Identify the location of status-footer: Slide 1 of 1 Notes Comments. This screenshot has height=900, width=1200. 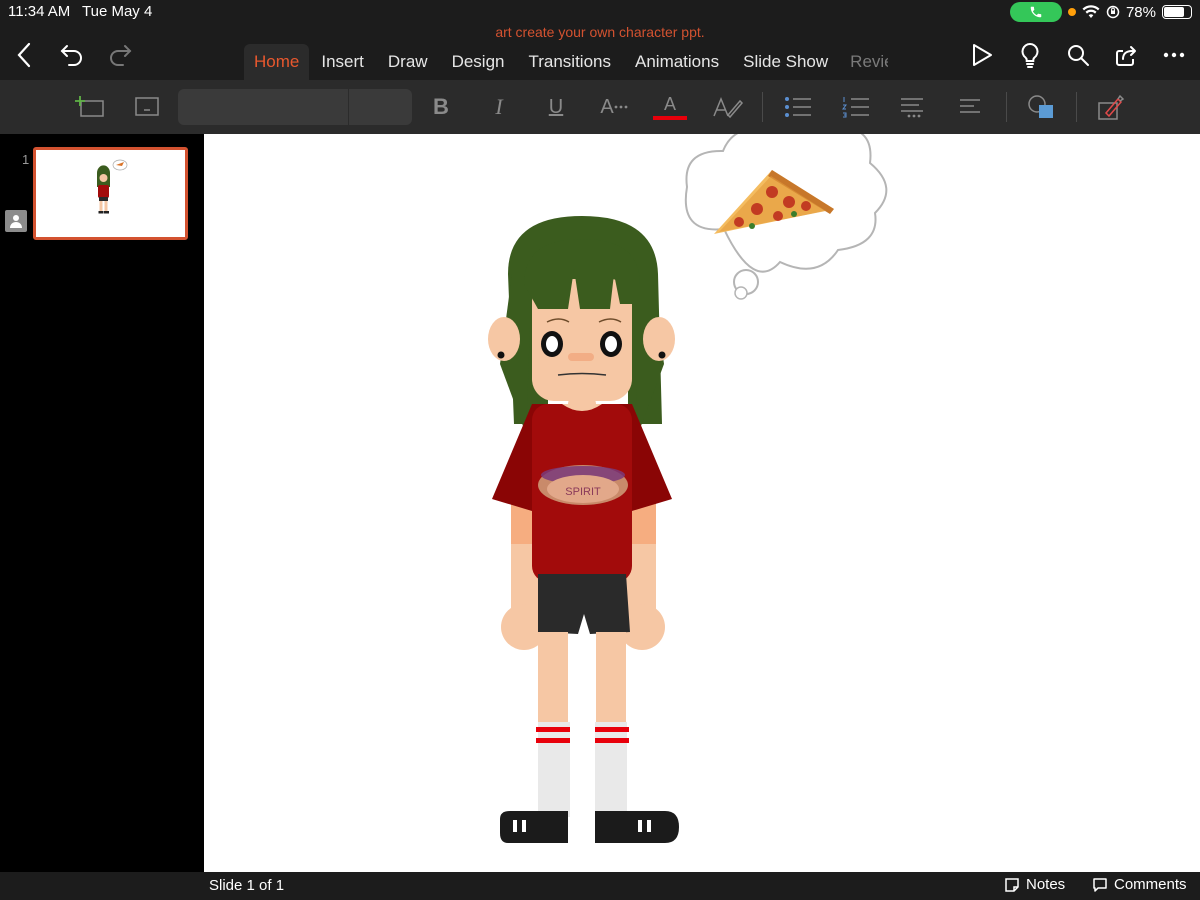
(600, 886).